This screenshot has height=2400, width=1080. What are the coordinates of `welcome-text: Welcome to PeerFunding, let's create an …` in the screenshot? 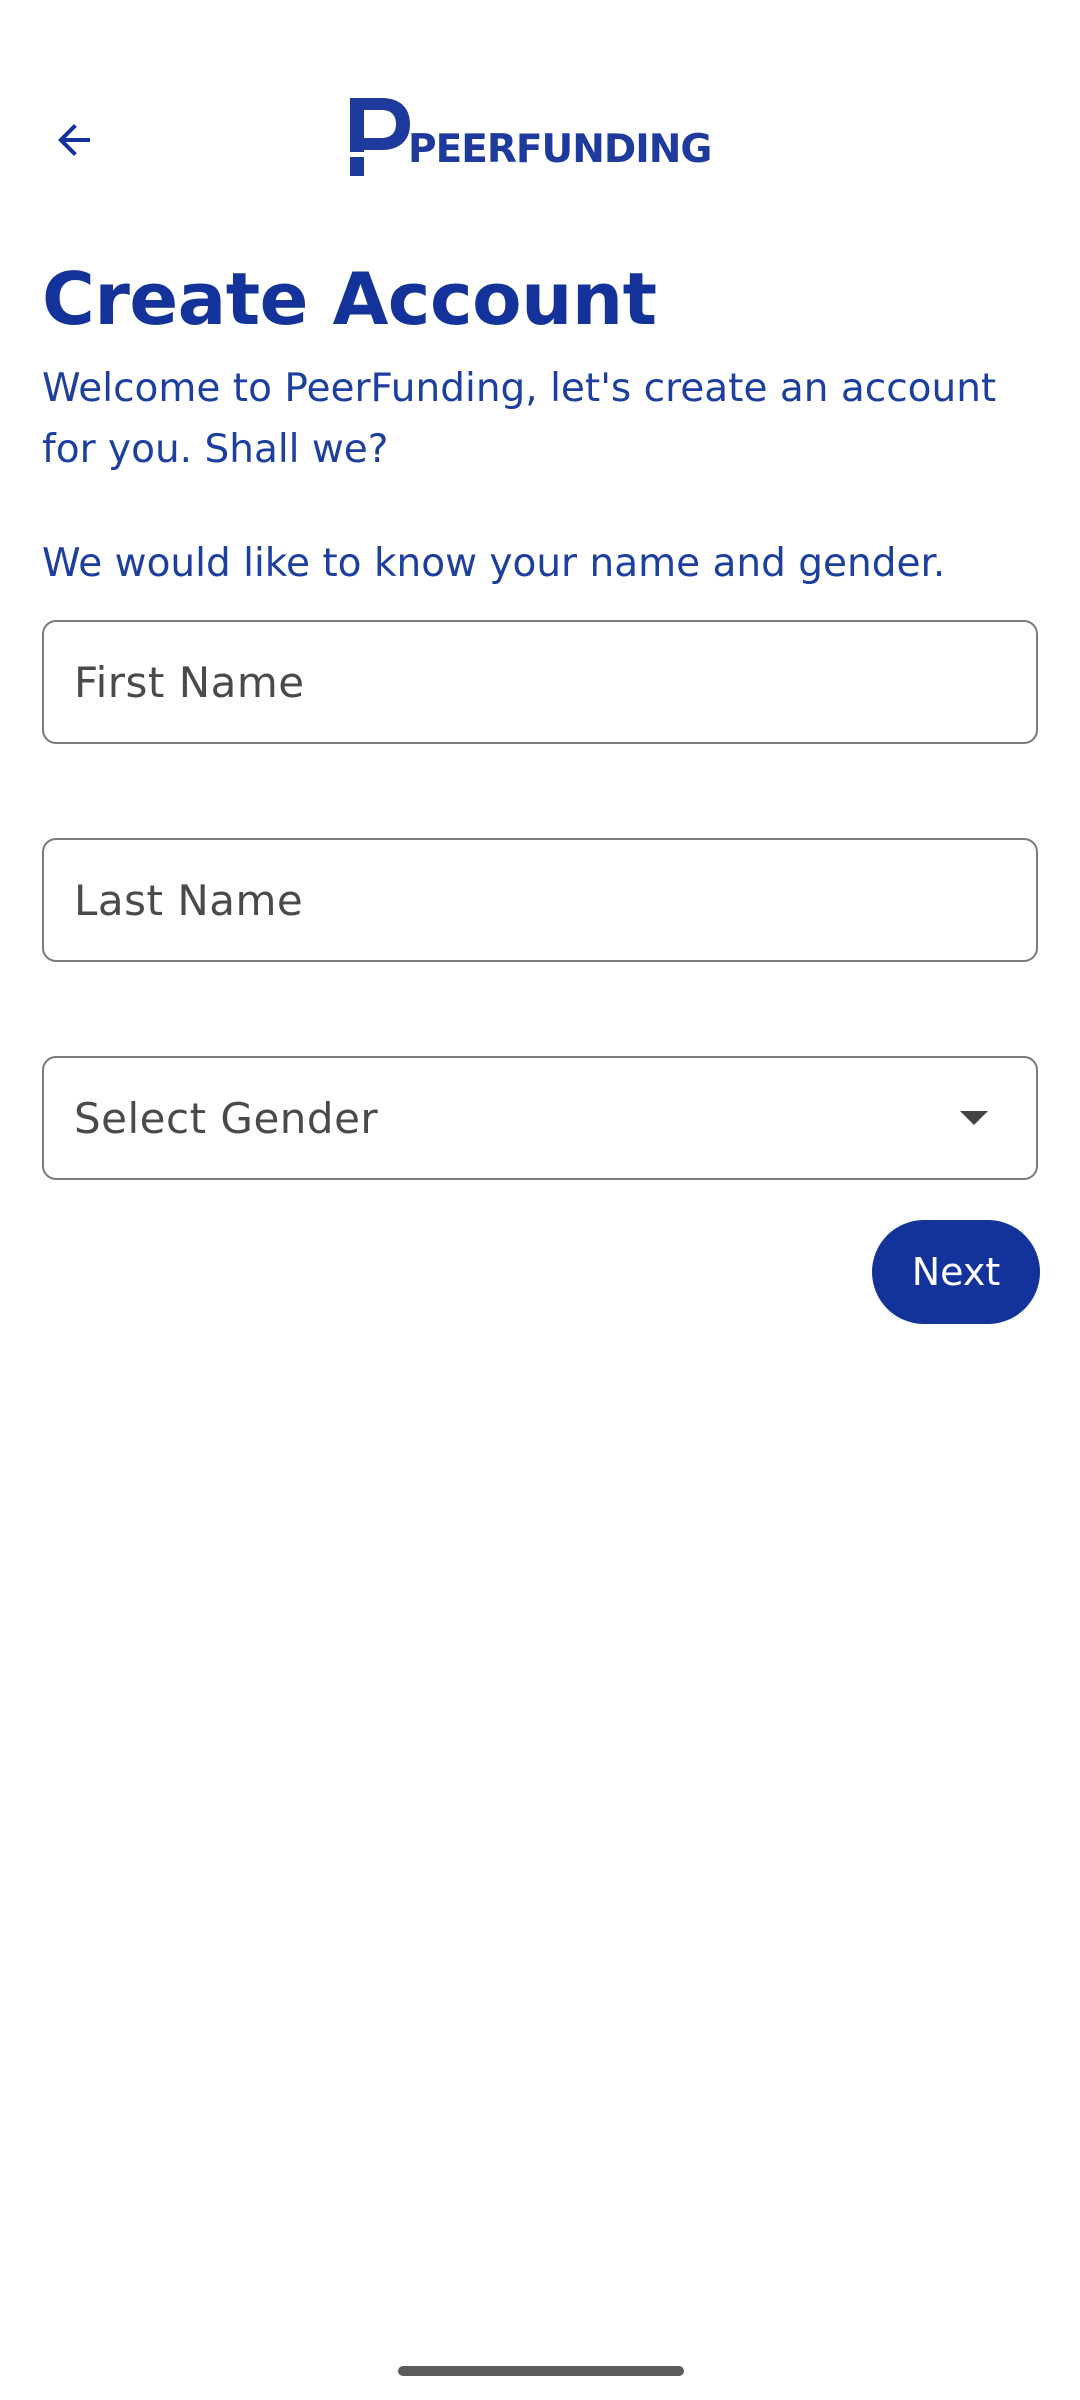 It's located at (519, 419).